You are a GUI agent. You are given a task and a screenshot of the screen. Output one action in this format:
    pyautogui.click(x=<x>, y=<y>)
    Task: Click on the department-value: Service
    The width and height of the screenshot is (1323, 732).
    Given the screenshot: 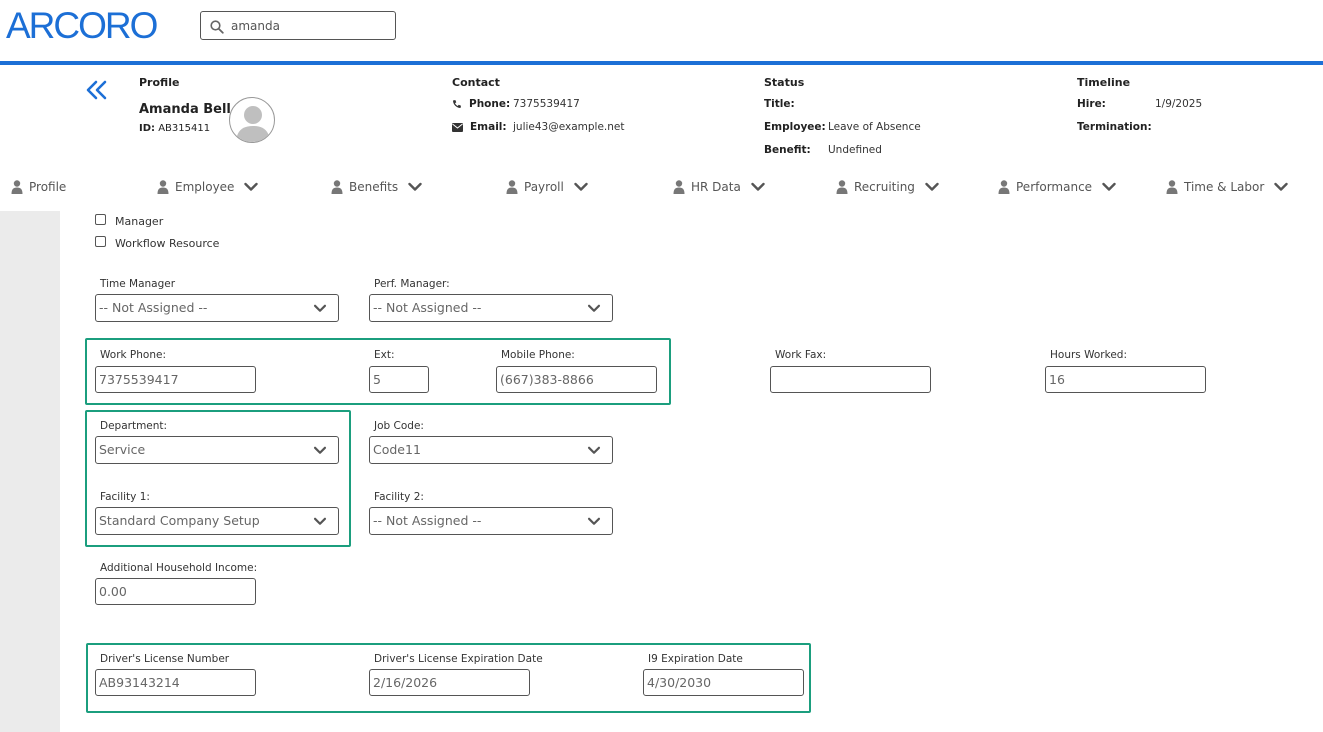 What is the action you would take?
    pyautogui.click(x=122, y=449)
    